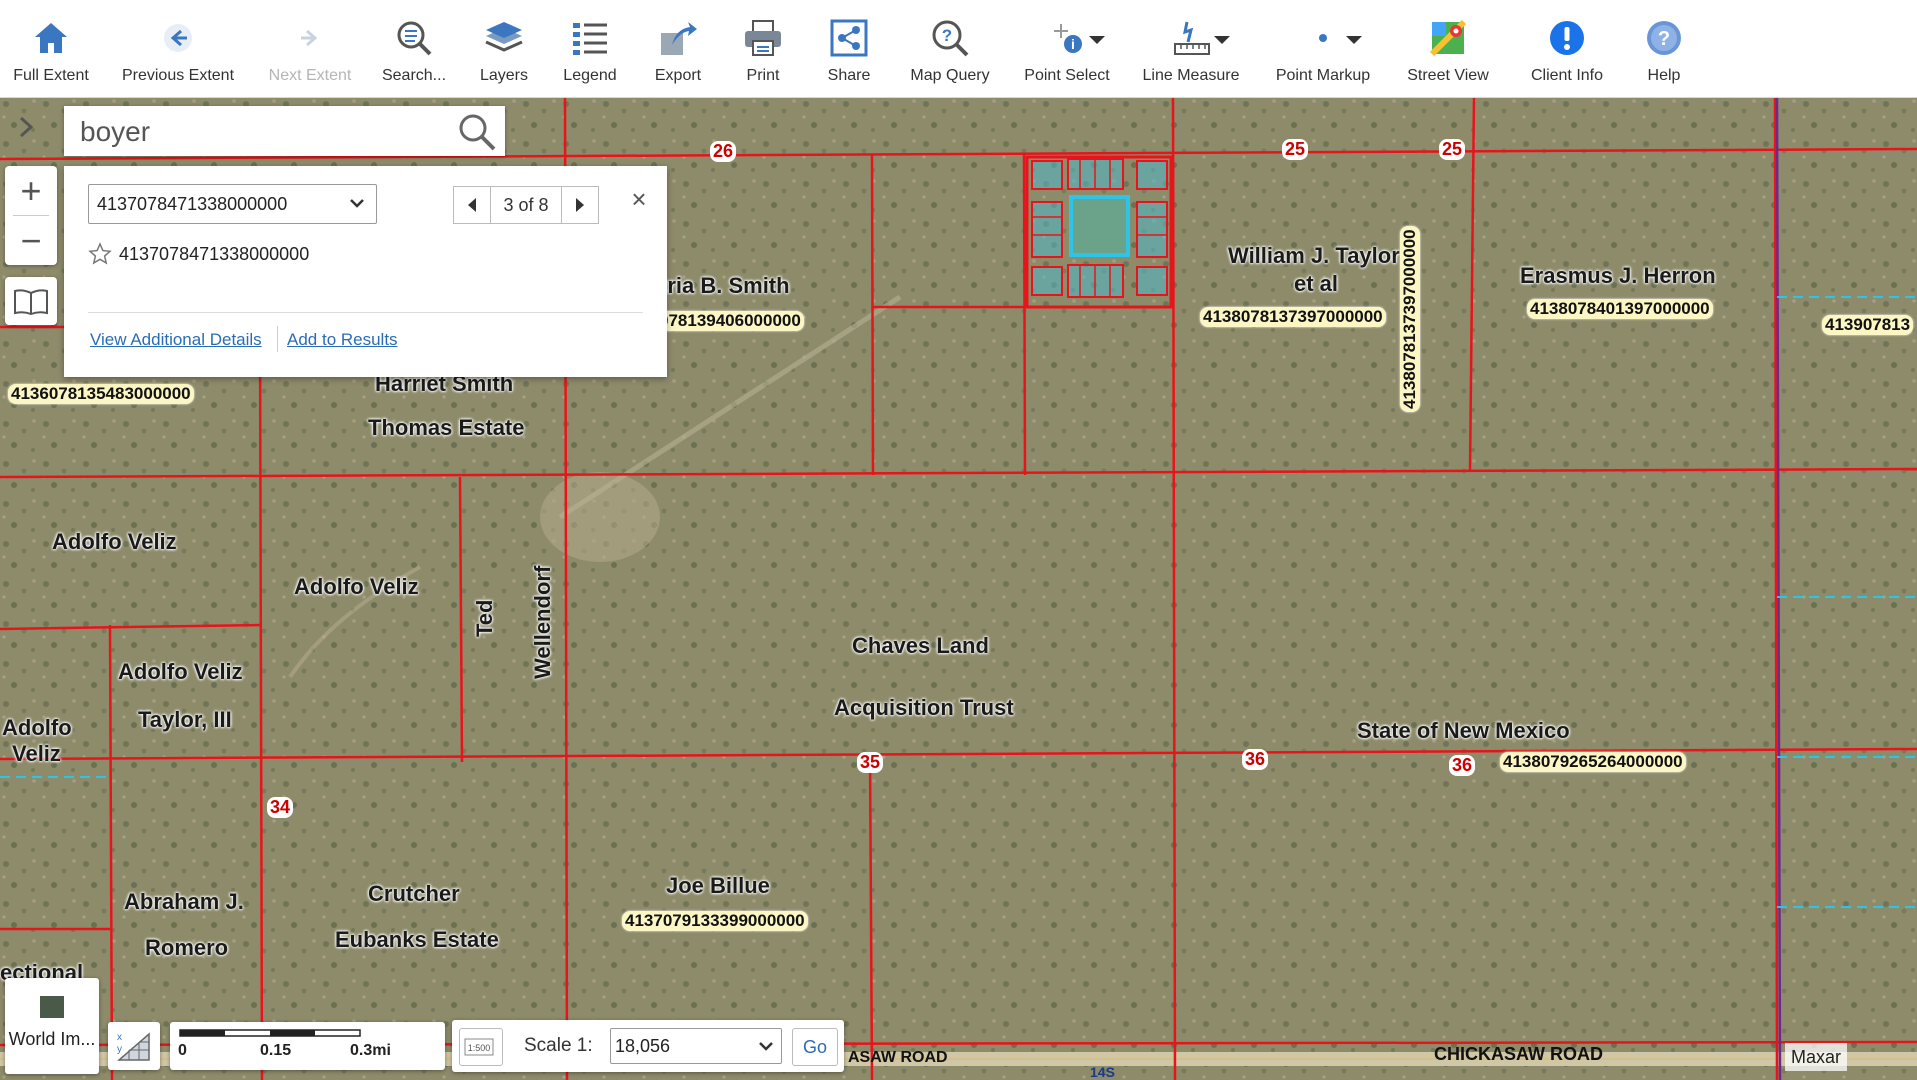  Describe the element at coordinates (176, 340) in the screenshot. I see `view-details-link: View Additional Details` at that location.